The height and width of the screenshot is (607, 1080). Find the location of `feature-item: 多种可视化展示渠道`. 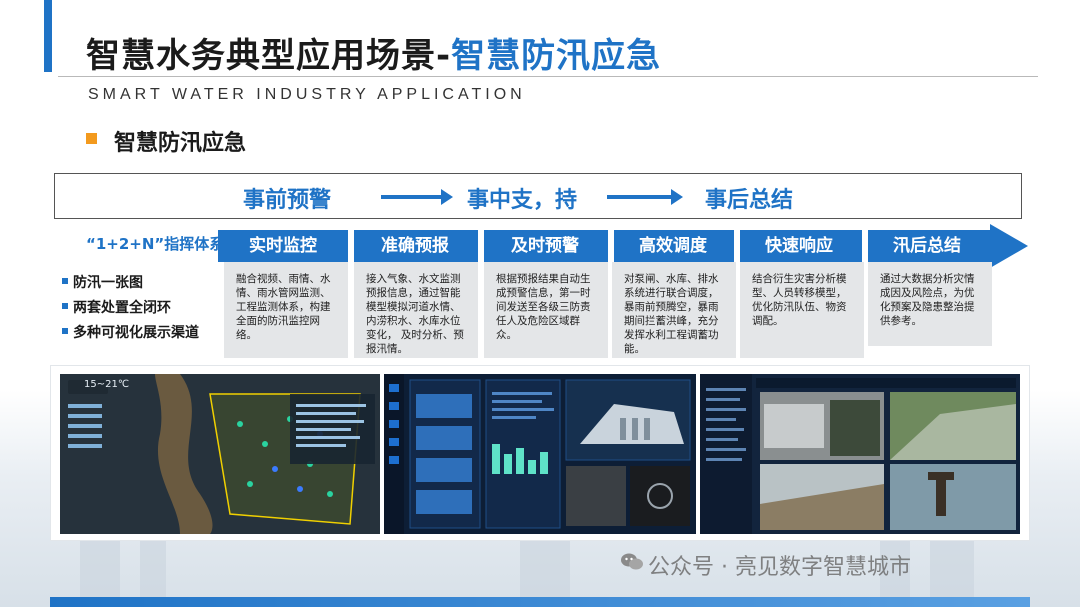

feature-item: 多种可视化展示渠道 is located at coordinates (130, 332).